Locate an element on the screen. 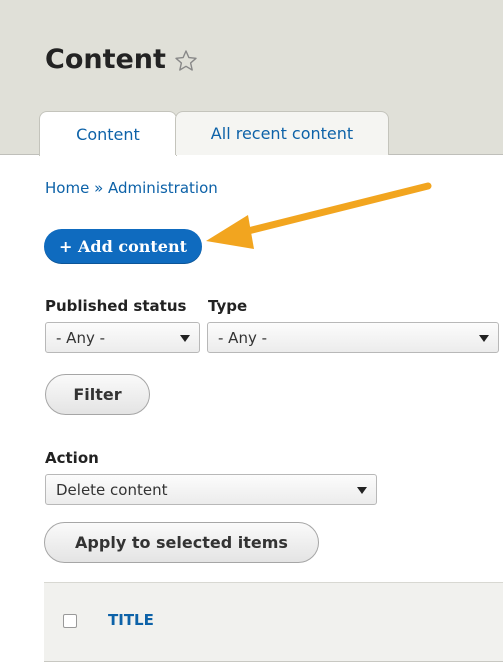 This screenshot has width=503, height=665. type-label: Type is located at coordinates (228, 306).